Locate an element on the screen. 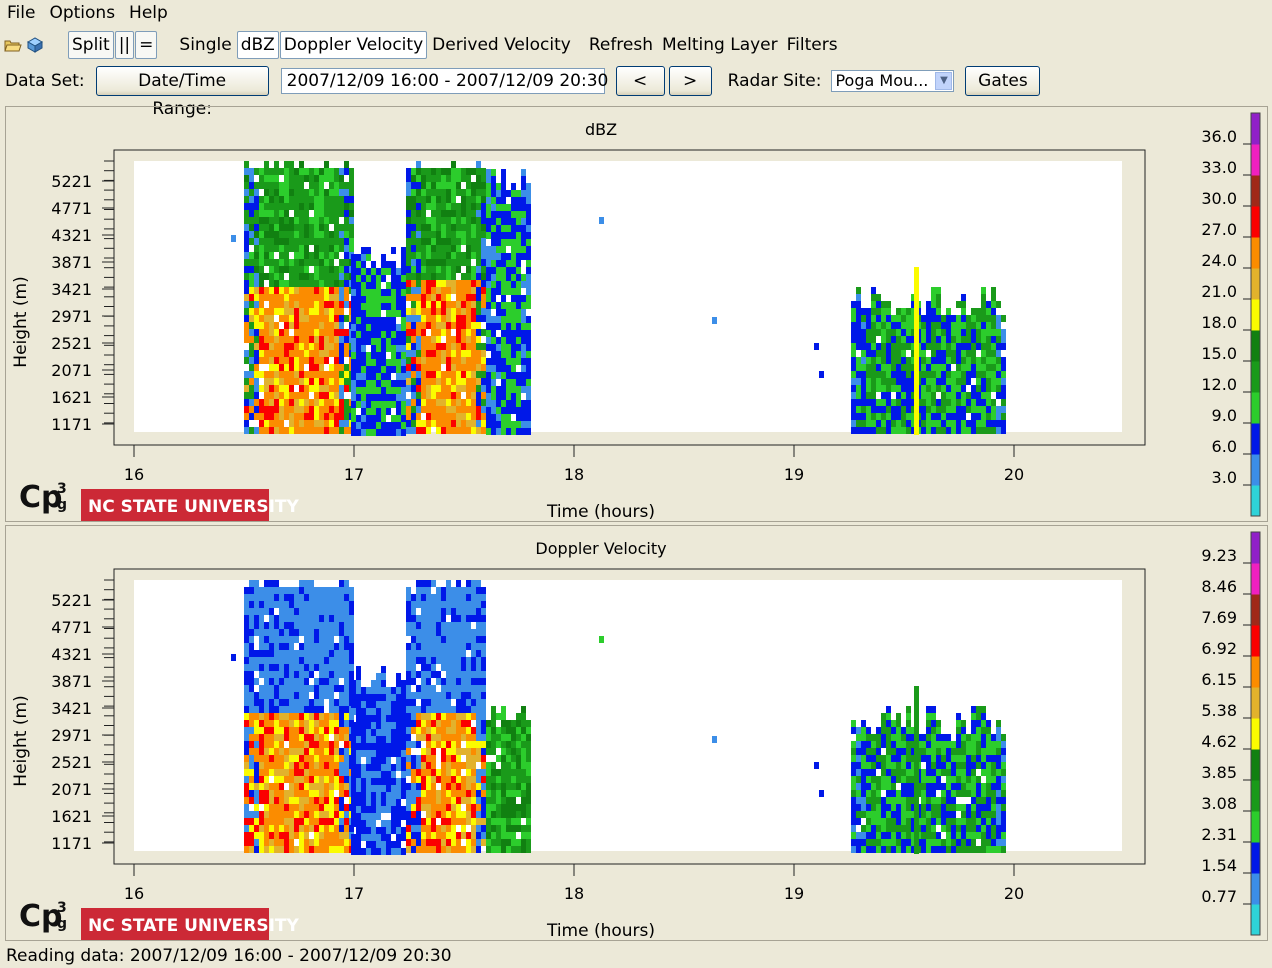 This screenshot has height=968, width=1272. equal-button: = is located at coordinates (146, 45).